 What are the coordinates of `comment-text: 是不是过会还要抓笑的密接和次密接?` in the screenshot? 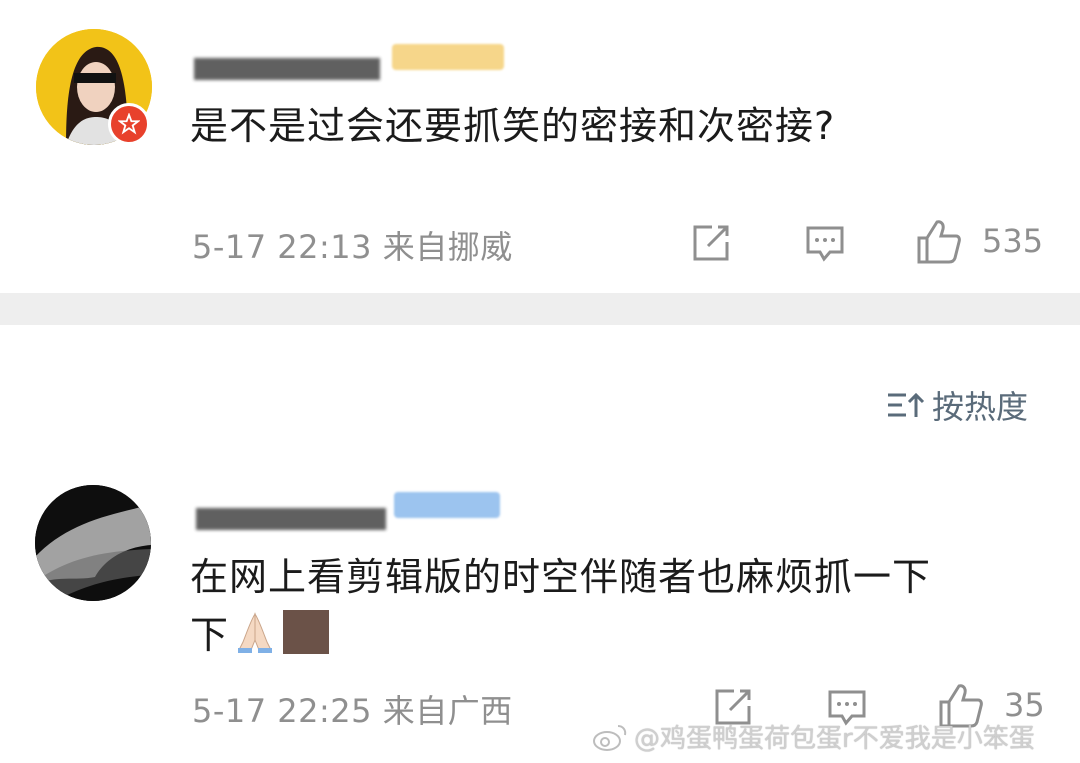 It's located at (513, 126).